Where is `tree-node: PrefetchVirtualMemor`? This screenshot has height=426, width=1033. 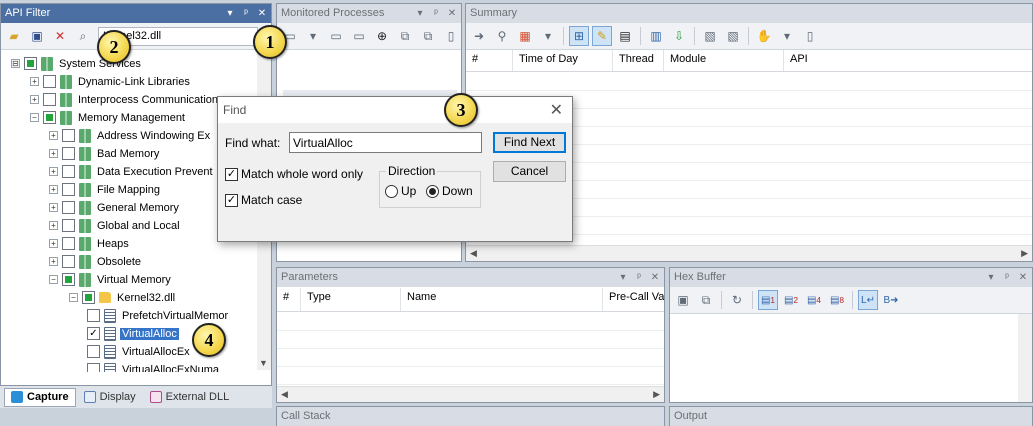 tree-node: PrefetchVirtualMemor is located at coordinates (158, 315).